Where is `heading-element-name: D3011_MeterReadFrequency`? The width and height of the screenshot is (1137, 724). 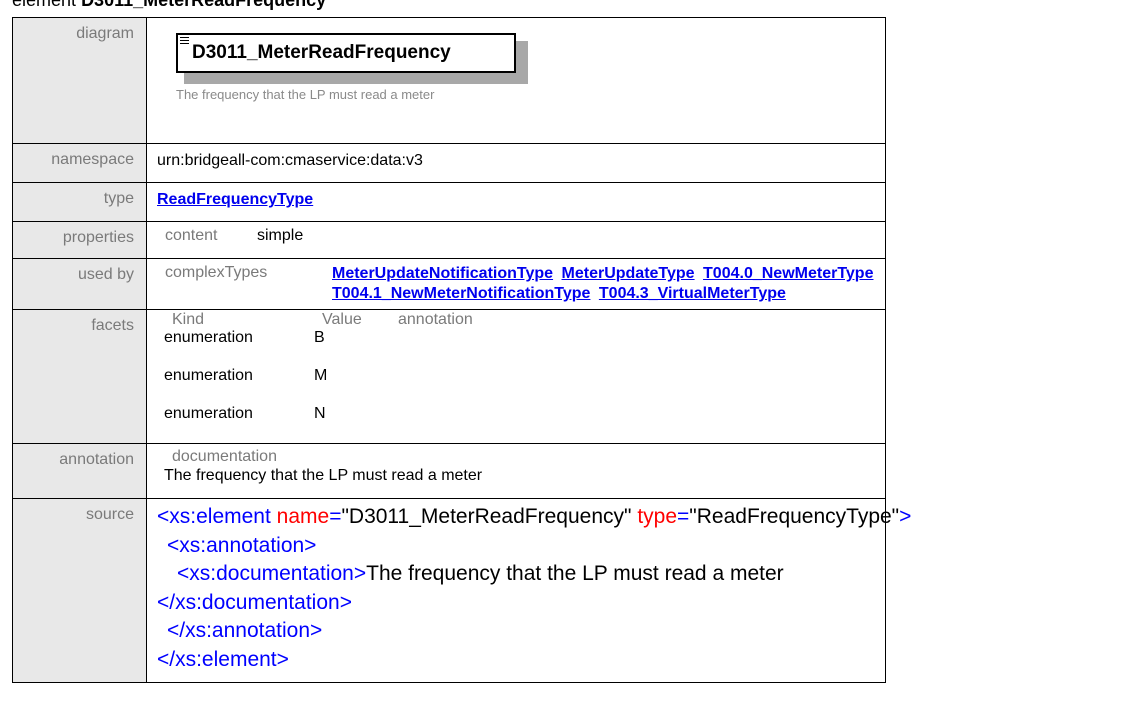 heading-element-name: D3011_MeterReadFrequency is located at coordinates (204, 5).